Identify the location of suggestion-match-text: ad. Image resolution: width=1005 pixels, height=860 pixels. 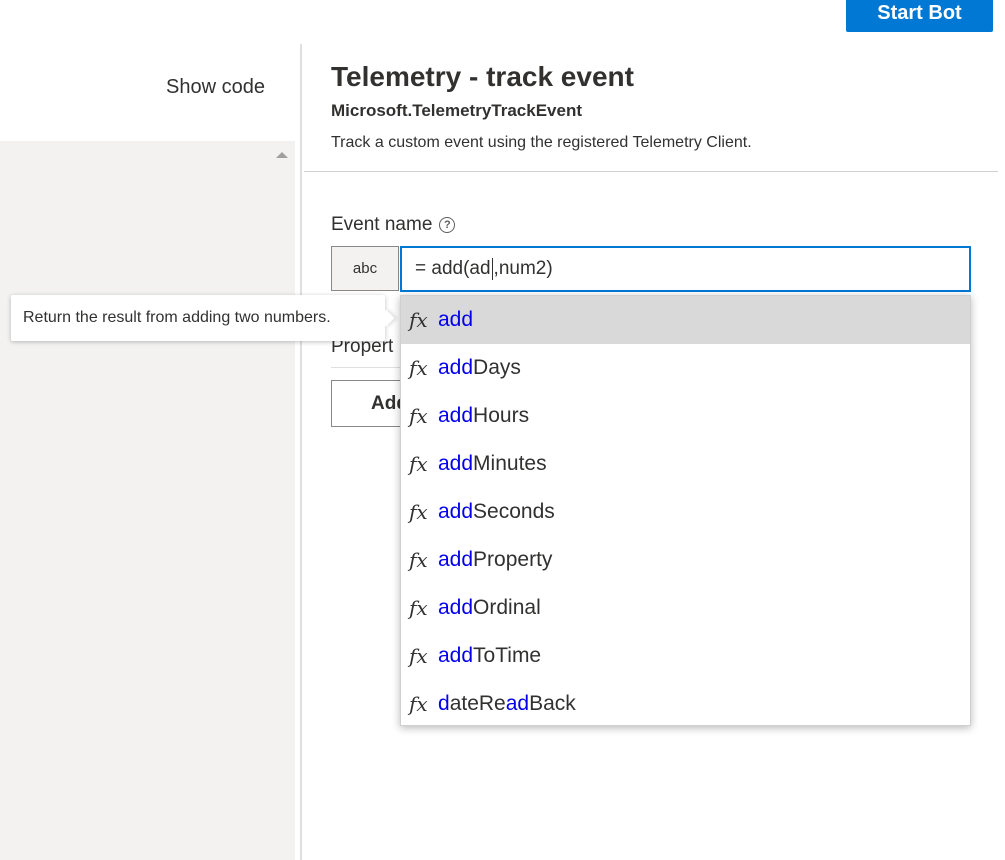
(517, 703).